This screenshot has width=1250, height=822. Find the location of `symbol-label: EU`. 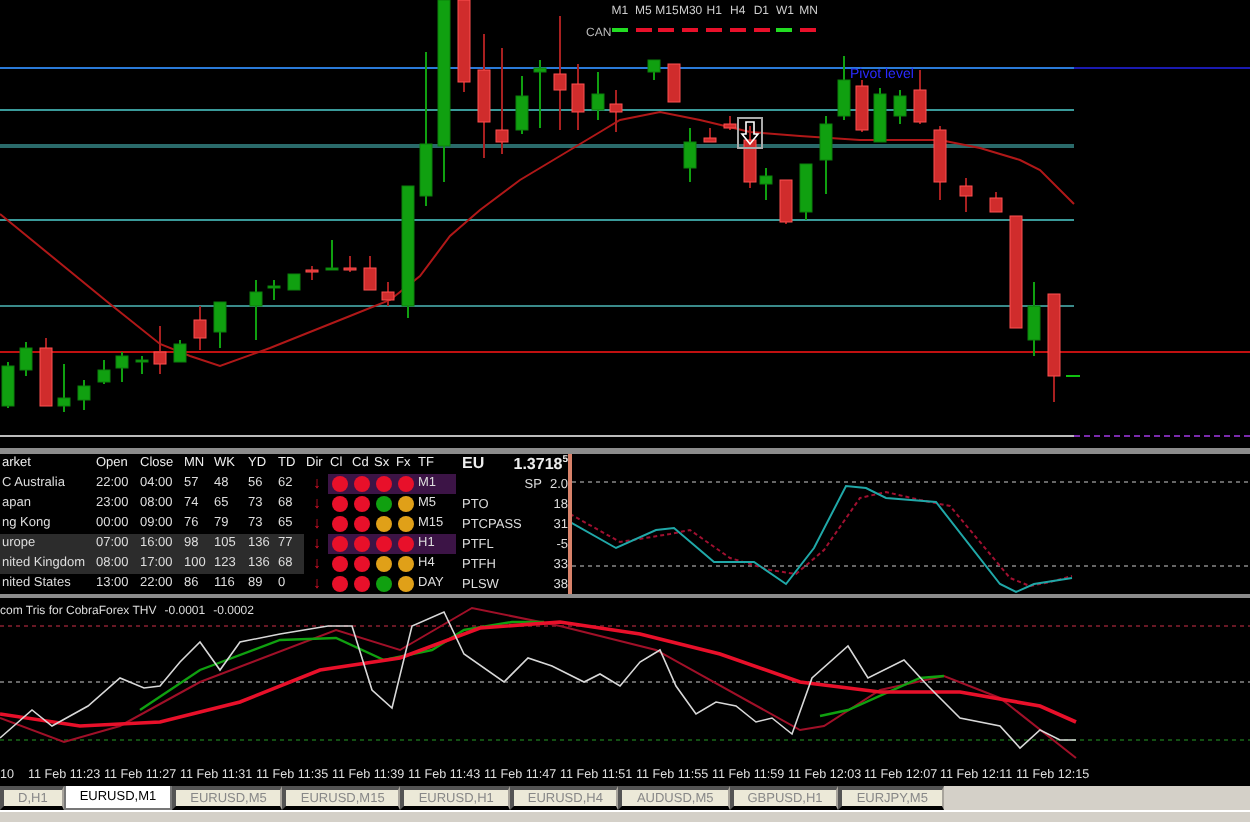

symbol-label: EU is located at coordinates (473, 464).